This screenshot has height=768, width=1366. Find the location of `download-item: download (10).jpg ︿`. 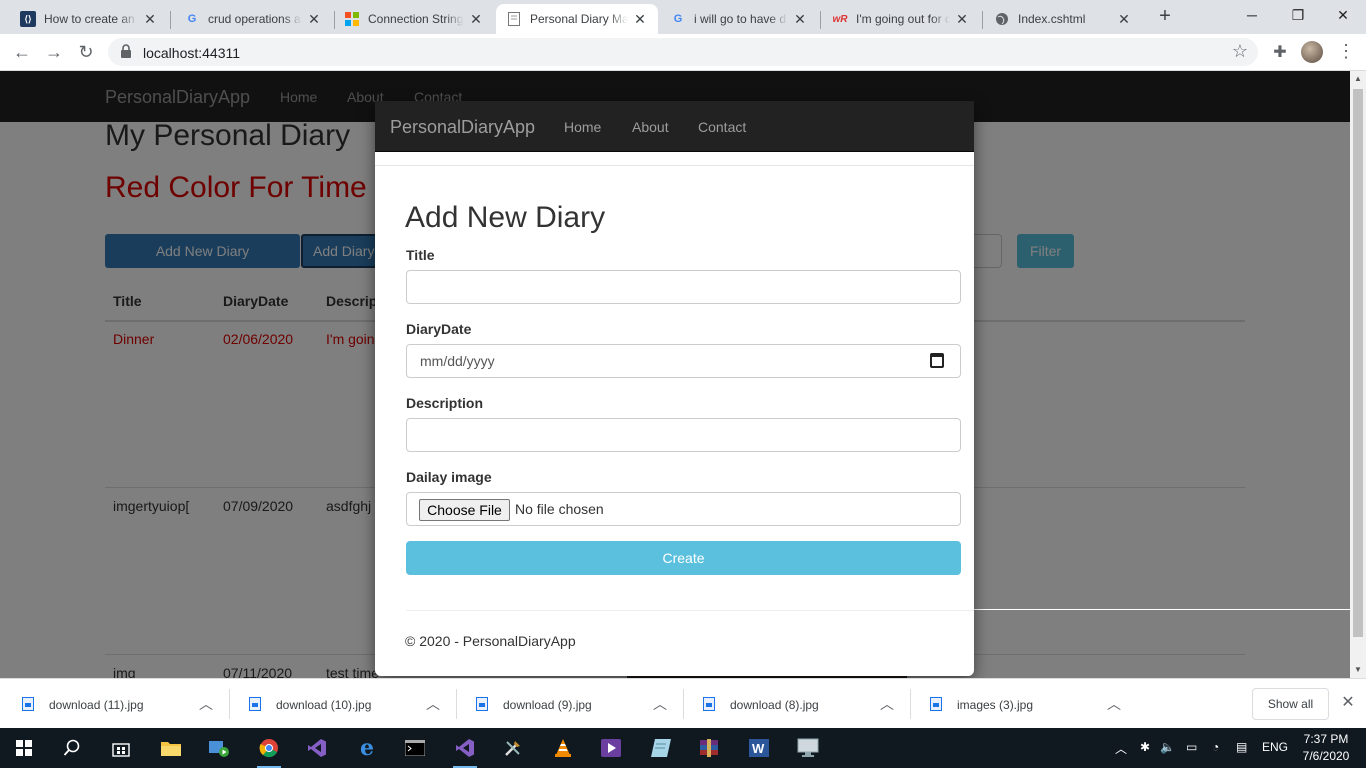

download-item: download (10).jpg ︿ is located at coordinates (340, 704).